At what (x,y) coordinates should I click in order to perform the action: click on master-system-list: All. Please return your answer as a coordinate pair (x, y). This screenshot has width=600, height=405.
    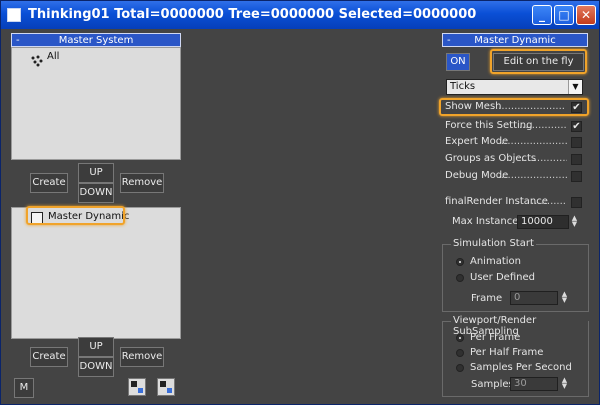
    Looking at the image, I should click on (96, 103).